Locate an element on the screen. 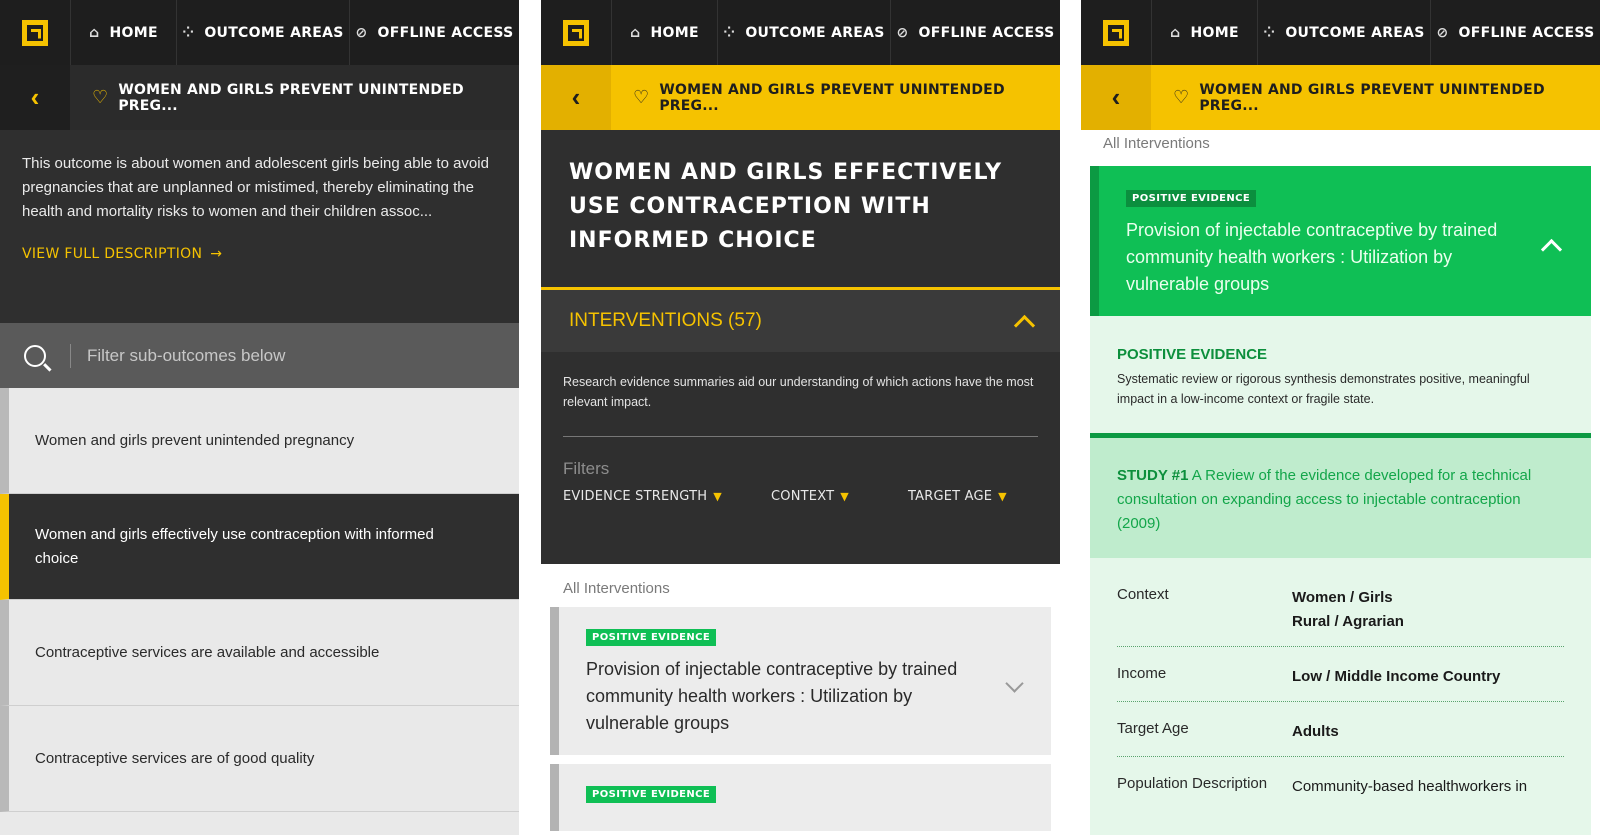  detail-label: Target Age is located at coordinates (1153, 728).